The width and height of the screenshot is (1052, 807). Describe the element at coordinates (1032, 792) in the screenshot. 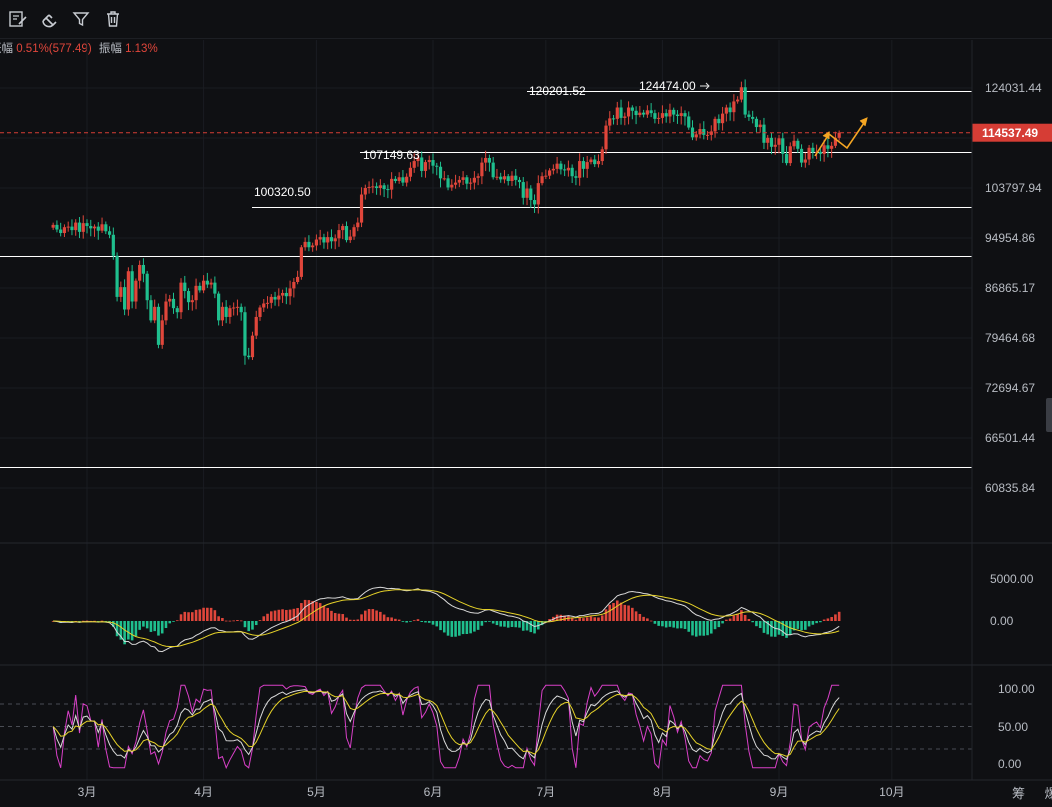

I see `corner-labels: 筹 爆` at that location.